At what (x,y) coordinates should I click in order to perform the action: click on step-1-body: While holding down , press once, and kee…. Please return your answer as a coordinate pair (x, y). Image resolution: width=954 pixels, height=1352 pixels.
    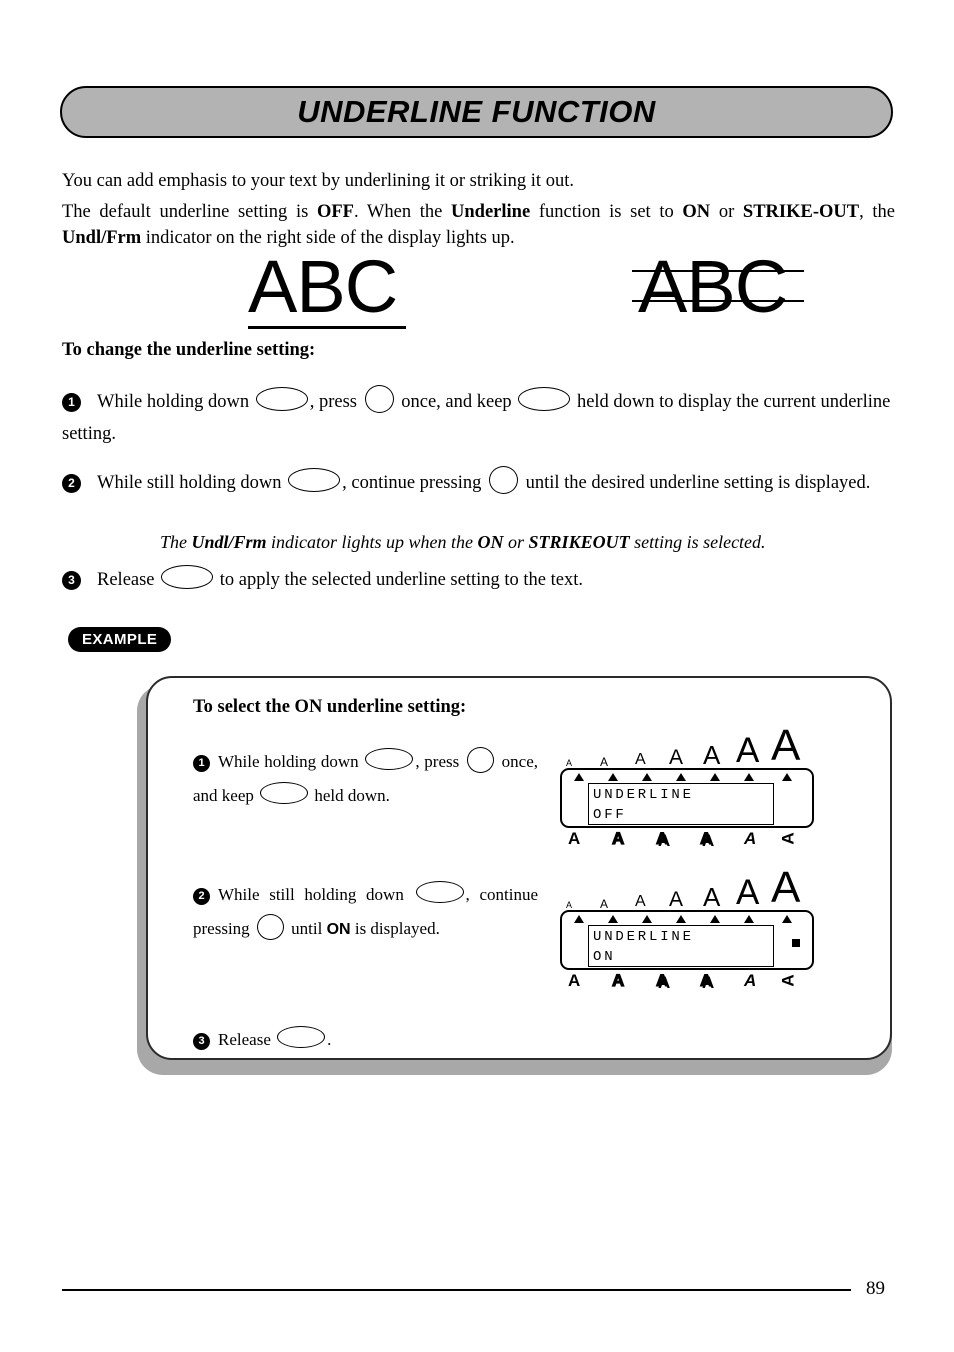
    Looking at the image, I should click on (476, 414).